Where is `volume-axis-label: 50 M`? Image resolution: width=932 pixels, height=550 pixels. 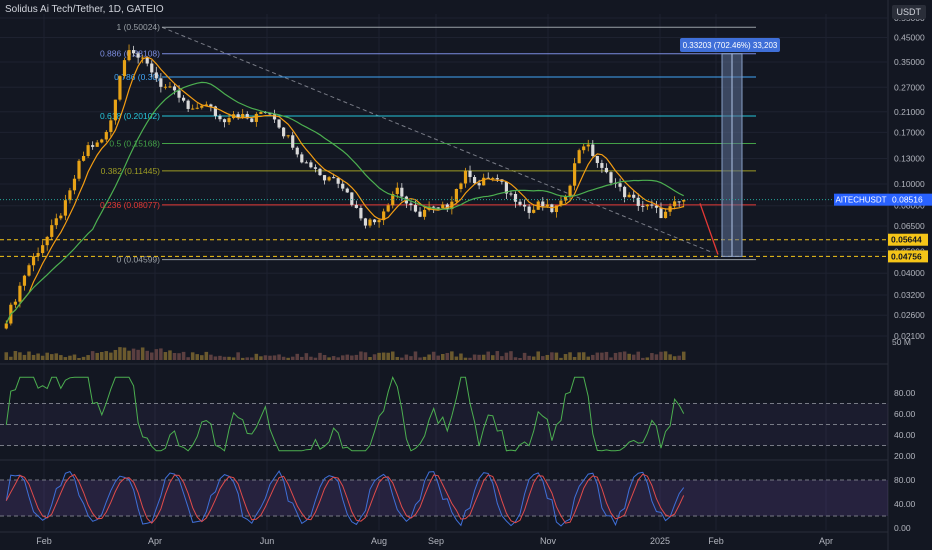
volume-axis-label: 50 M is located at coordinates (901, 342).